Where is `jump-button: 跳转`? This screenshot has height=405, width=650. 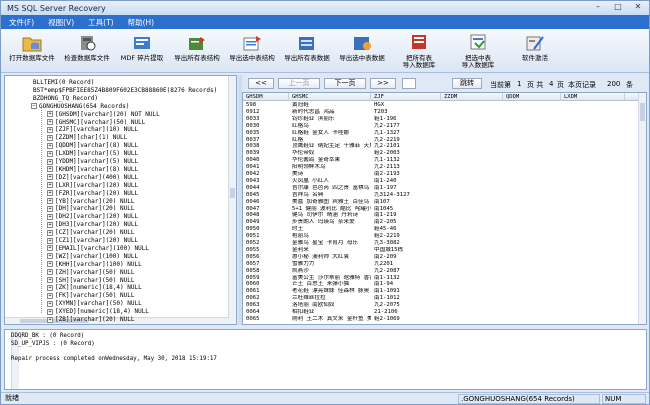
jump-button: 跳转 is located at coordinates (467, 83).